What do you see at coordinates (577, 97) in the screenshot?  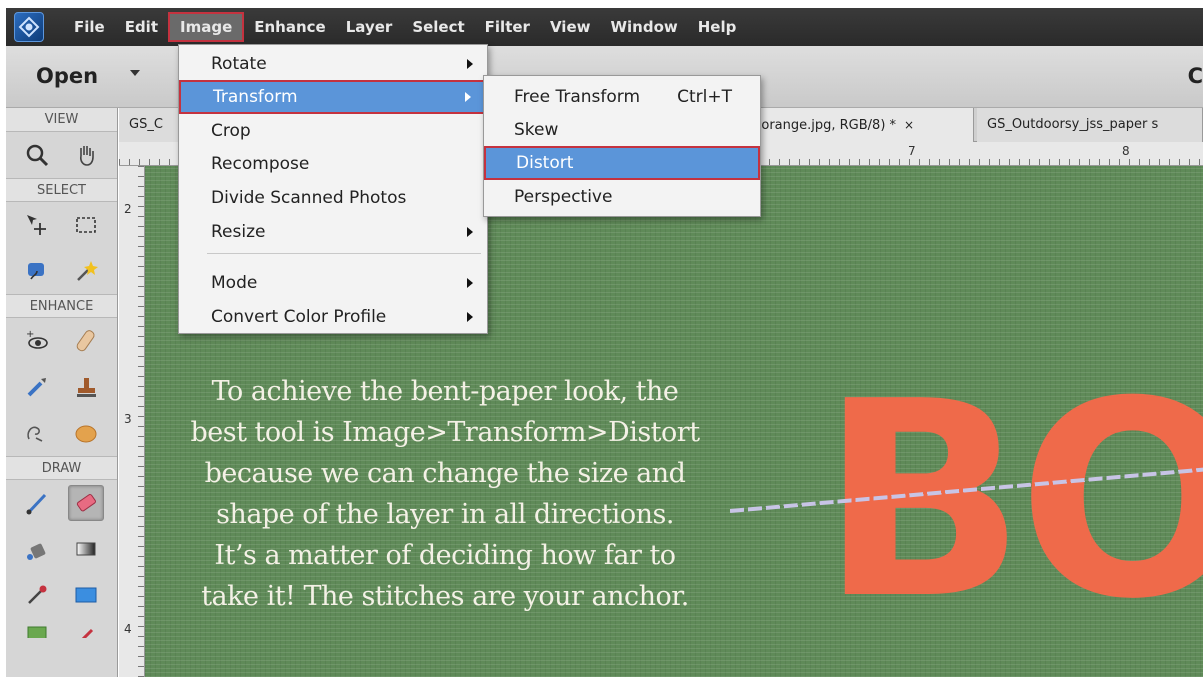 I see `menu-item-label: Free Transform` at bounding box center [577, 97].